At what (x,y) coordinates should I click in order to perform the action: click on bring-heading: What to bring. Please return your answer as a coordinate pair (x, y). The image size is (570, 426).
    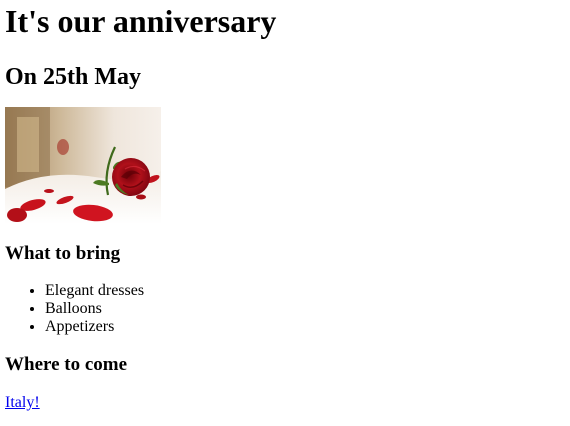
    Looking at the image, I should click on (63, 253).